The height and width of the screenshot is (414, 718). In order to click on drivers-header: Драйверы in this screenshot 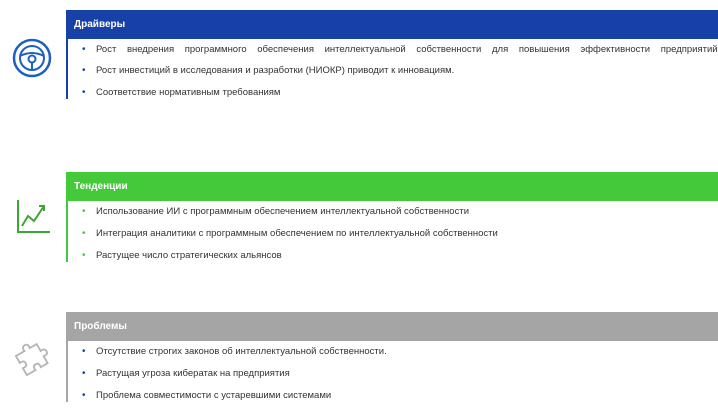, I will do `click(392, 24)`.